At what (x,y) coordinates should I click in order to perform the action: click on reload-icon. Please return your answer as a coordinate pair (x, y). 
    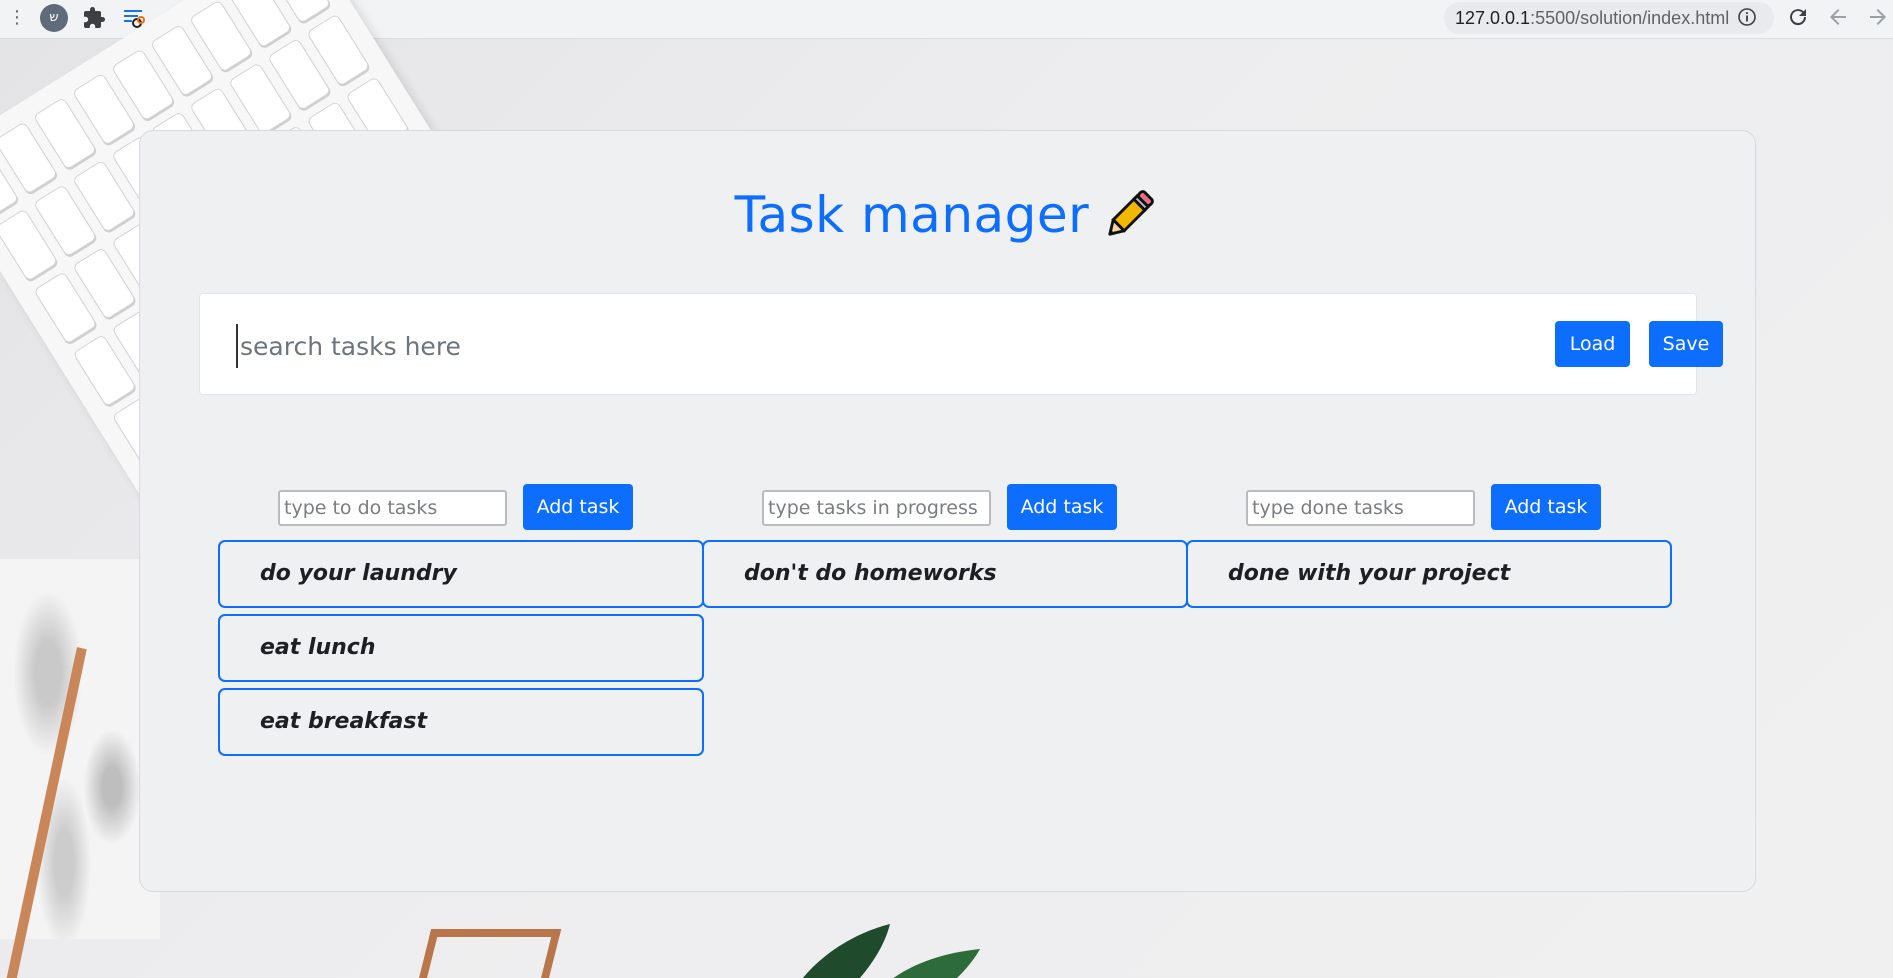
    Looking at the image, I should click on (1798, 17).